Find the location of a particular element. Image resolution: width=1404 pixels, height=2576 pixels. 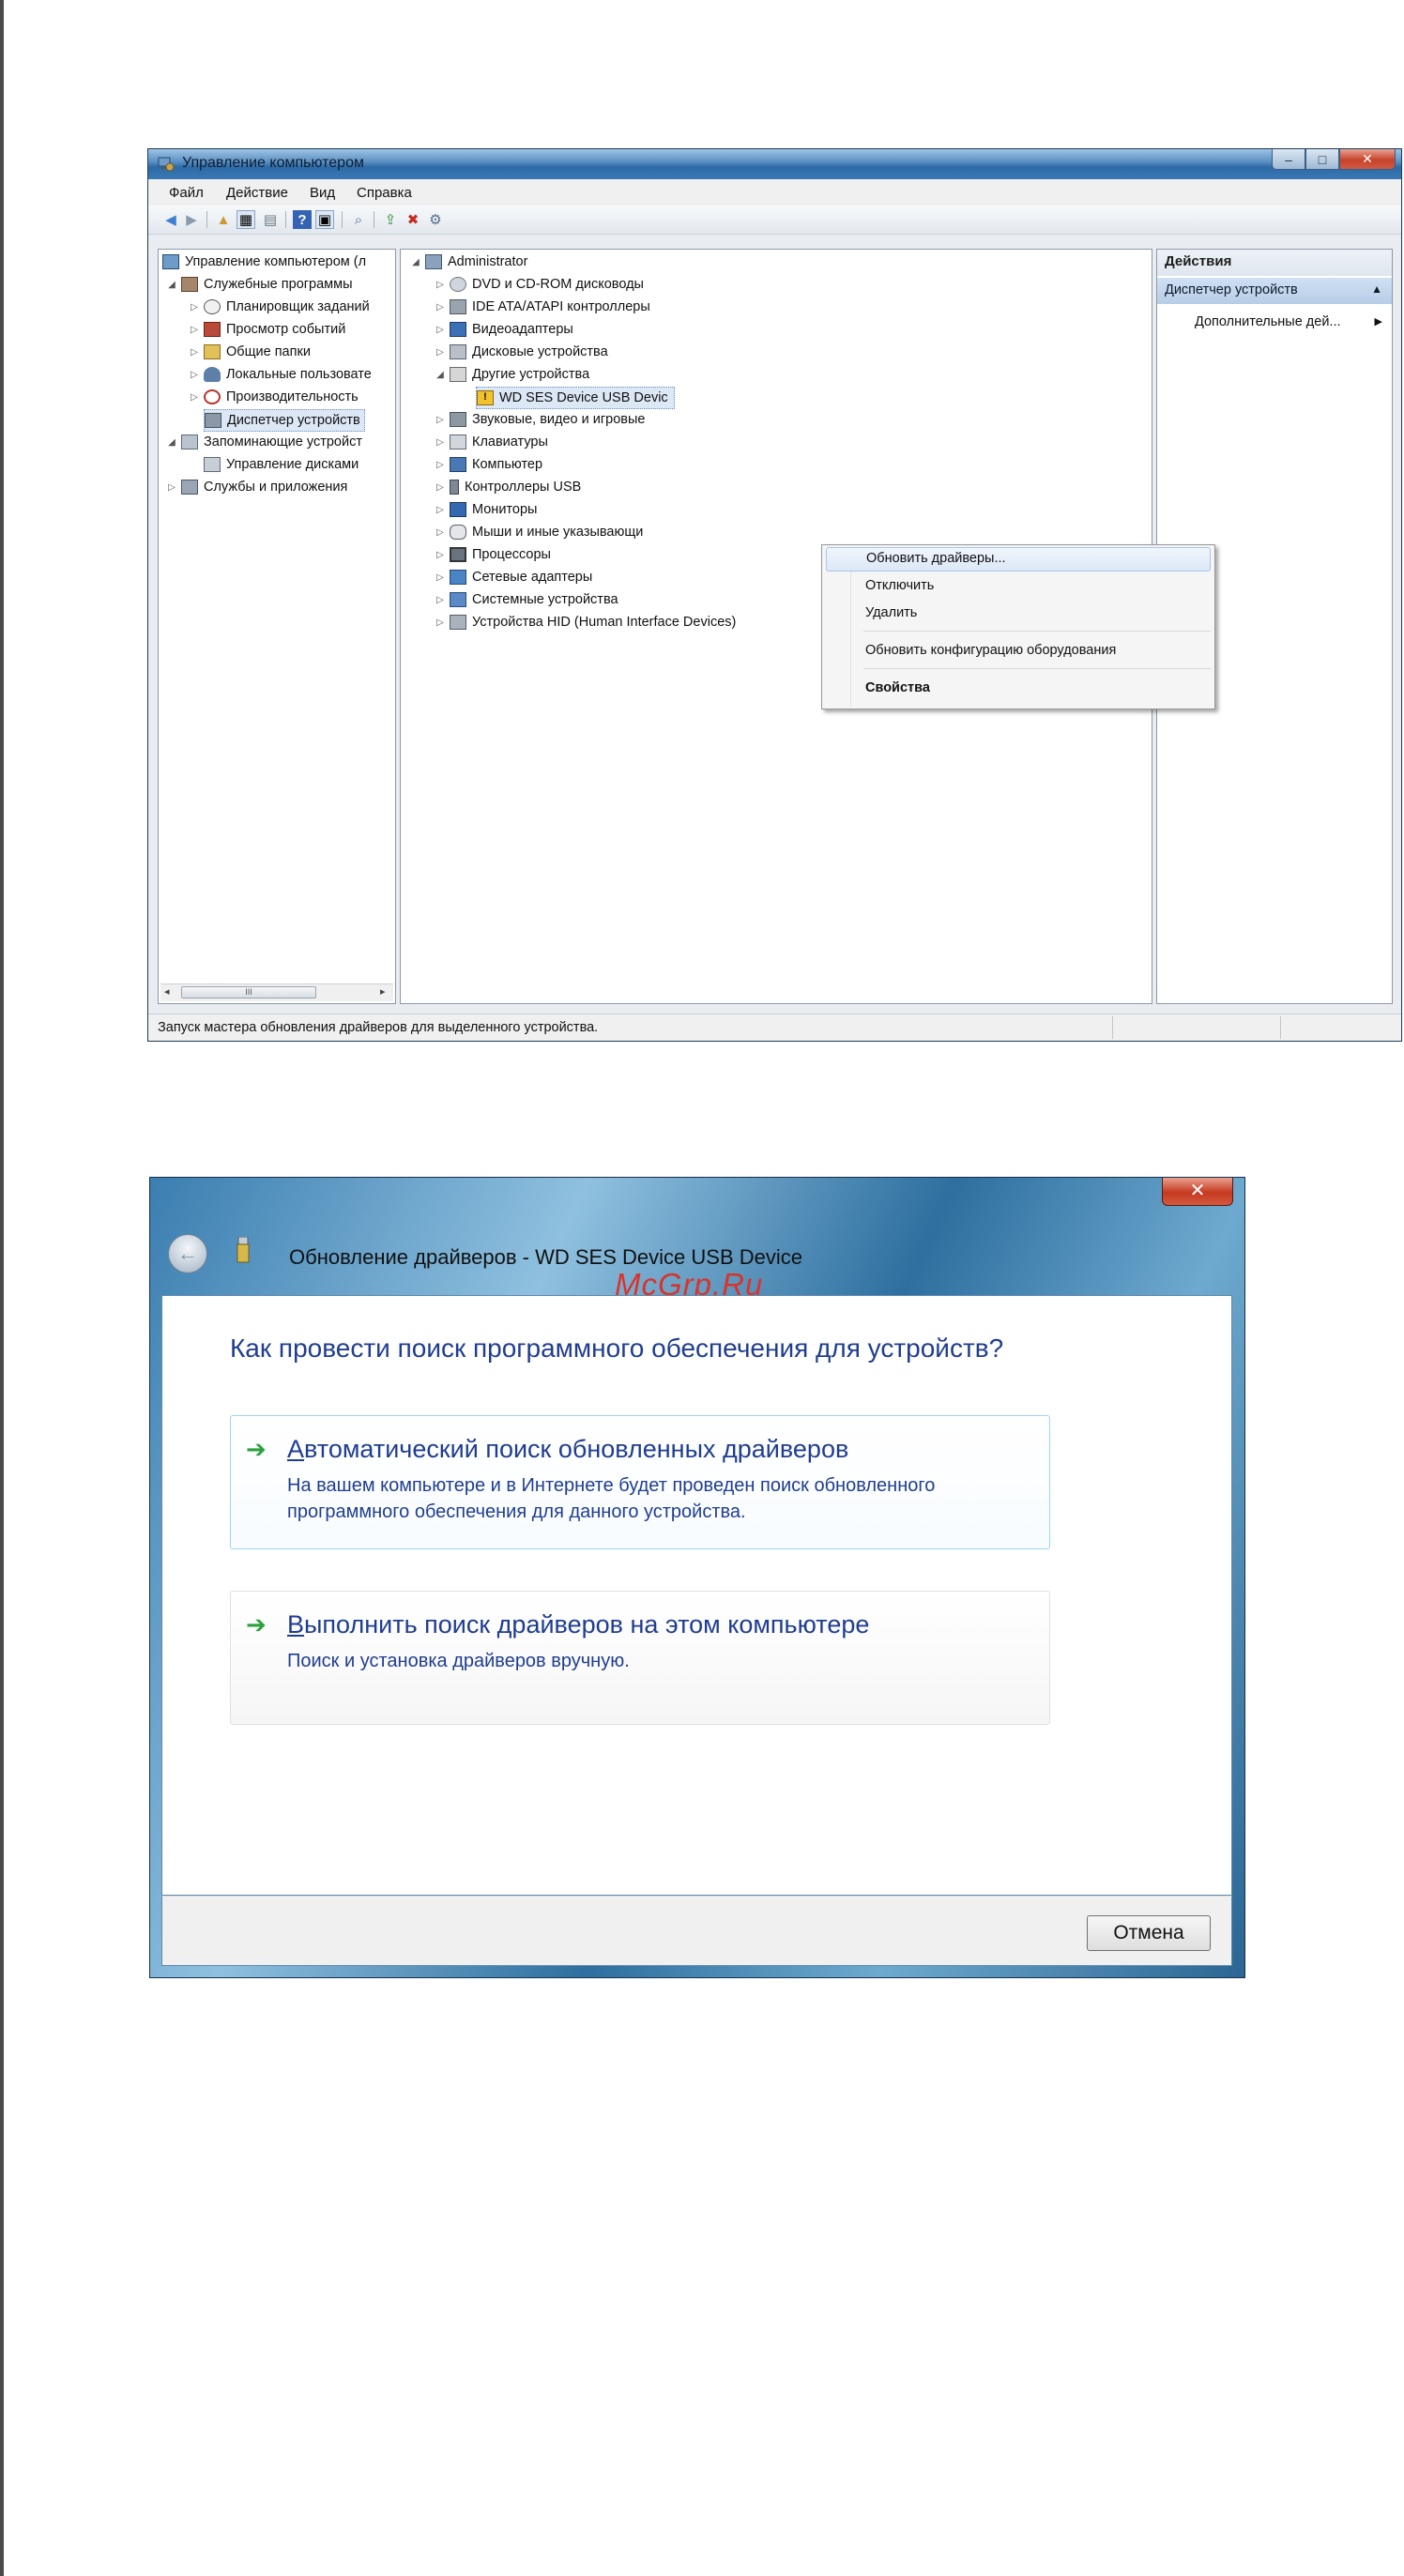

device-category: ▷ Видеоадаптеры is located at coordinates (504, 329).